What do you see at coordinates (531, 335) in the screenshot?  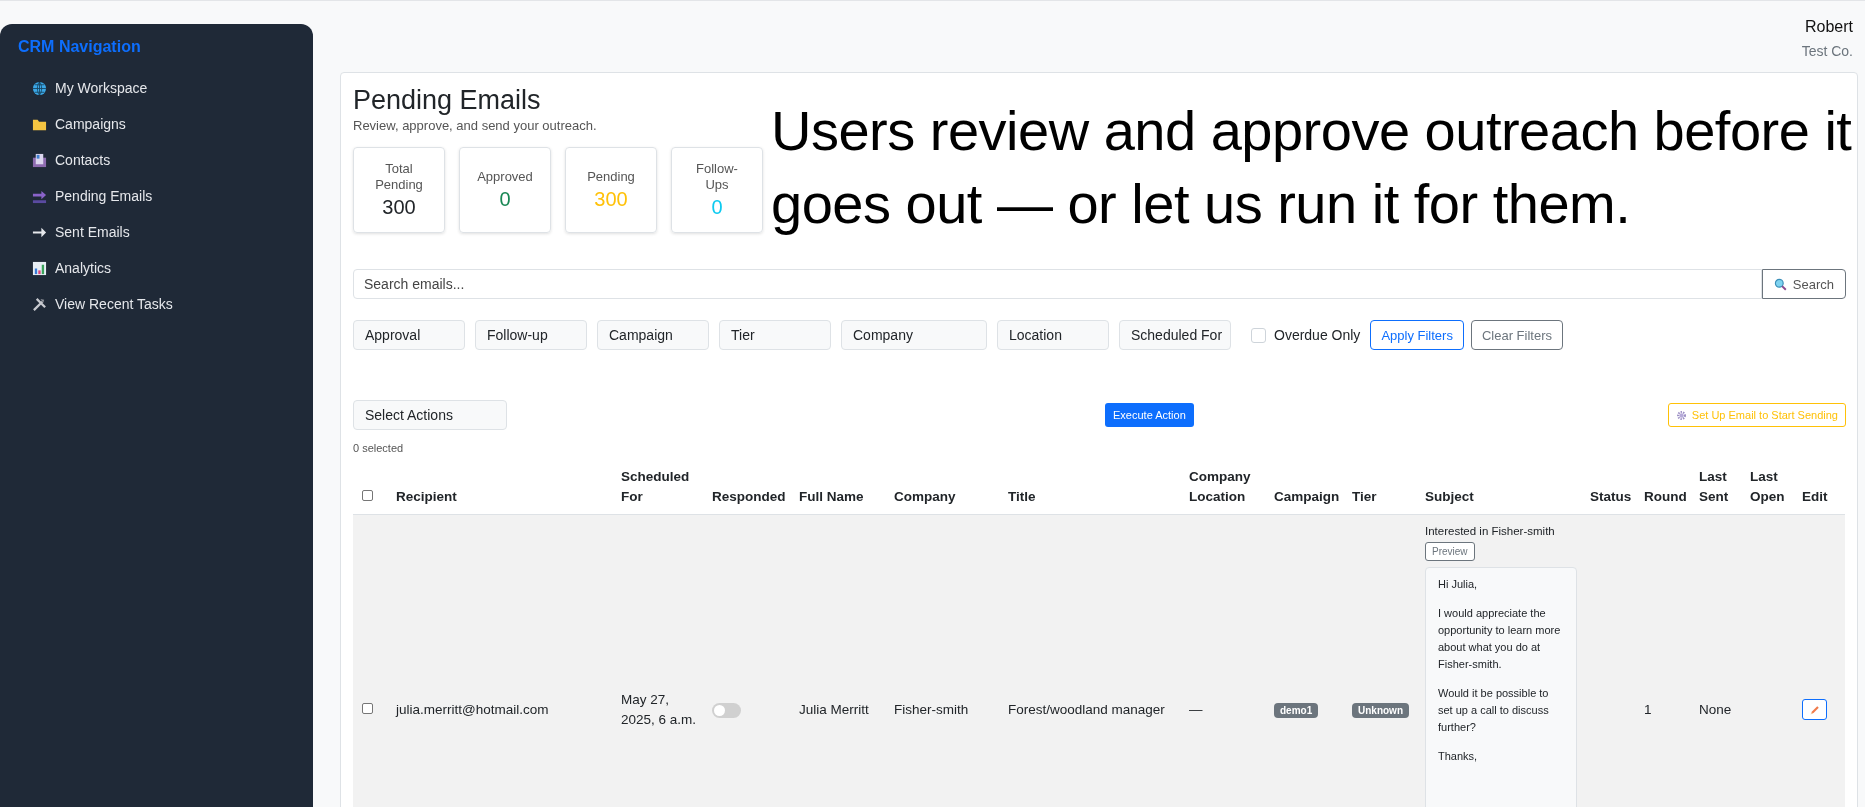 I see `filter-dropdown: Follow-up` at bounding box center [531, 335].